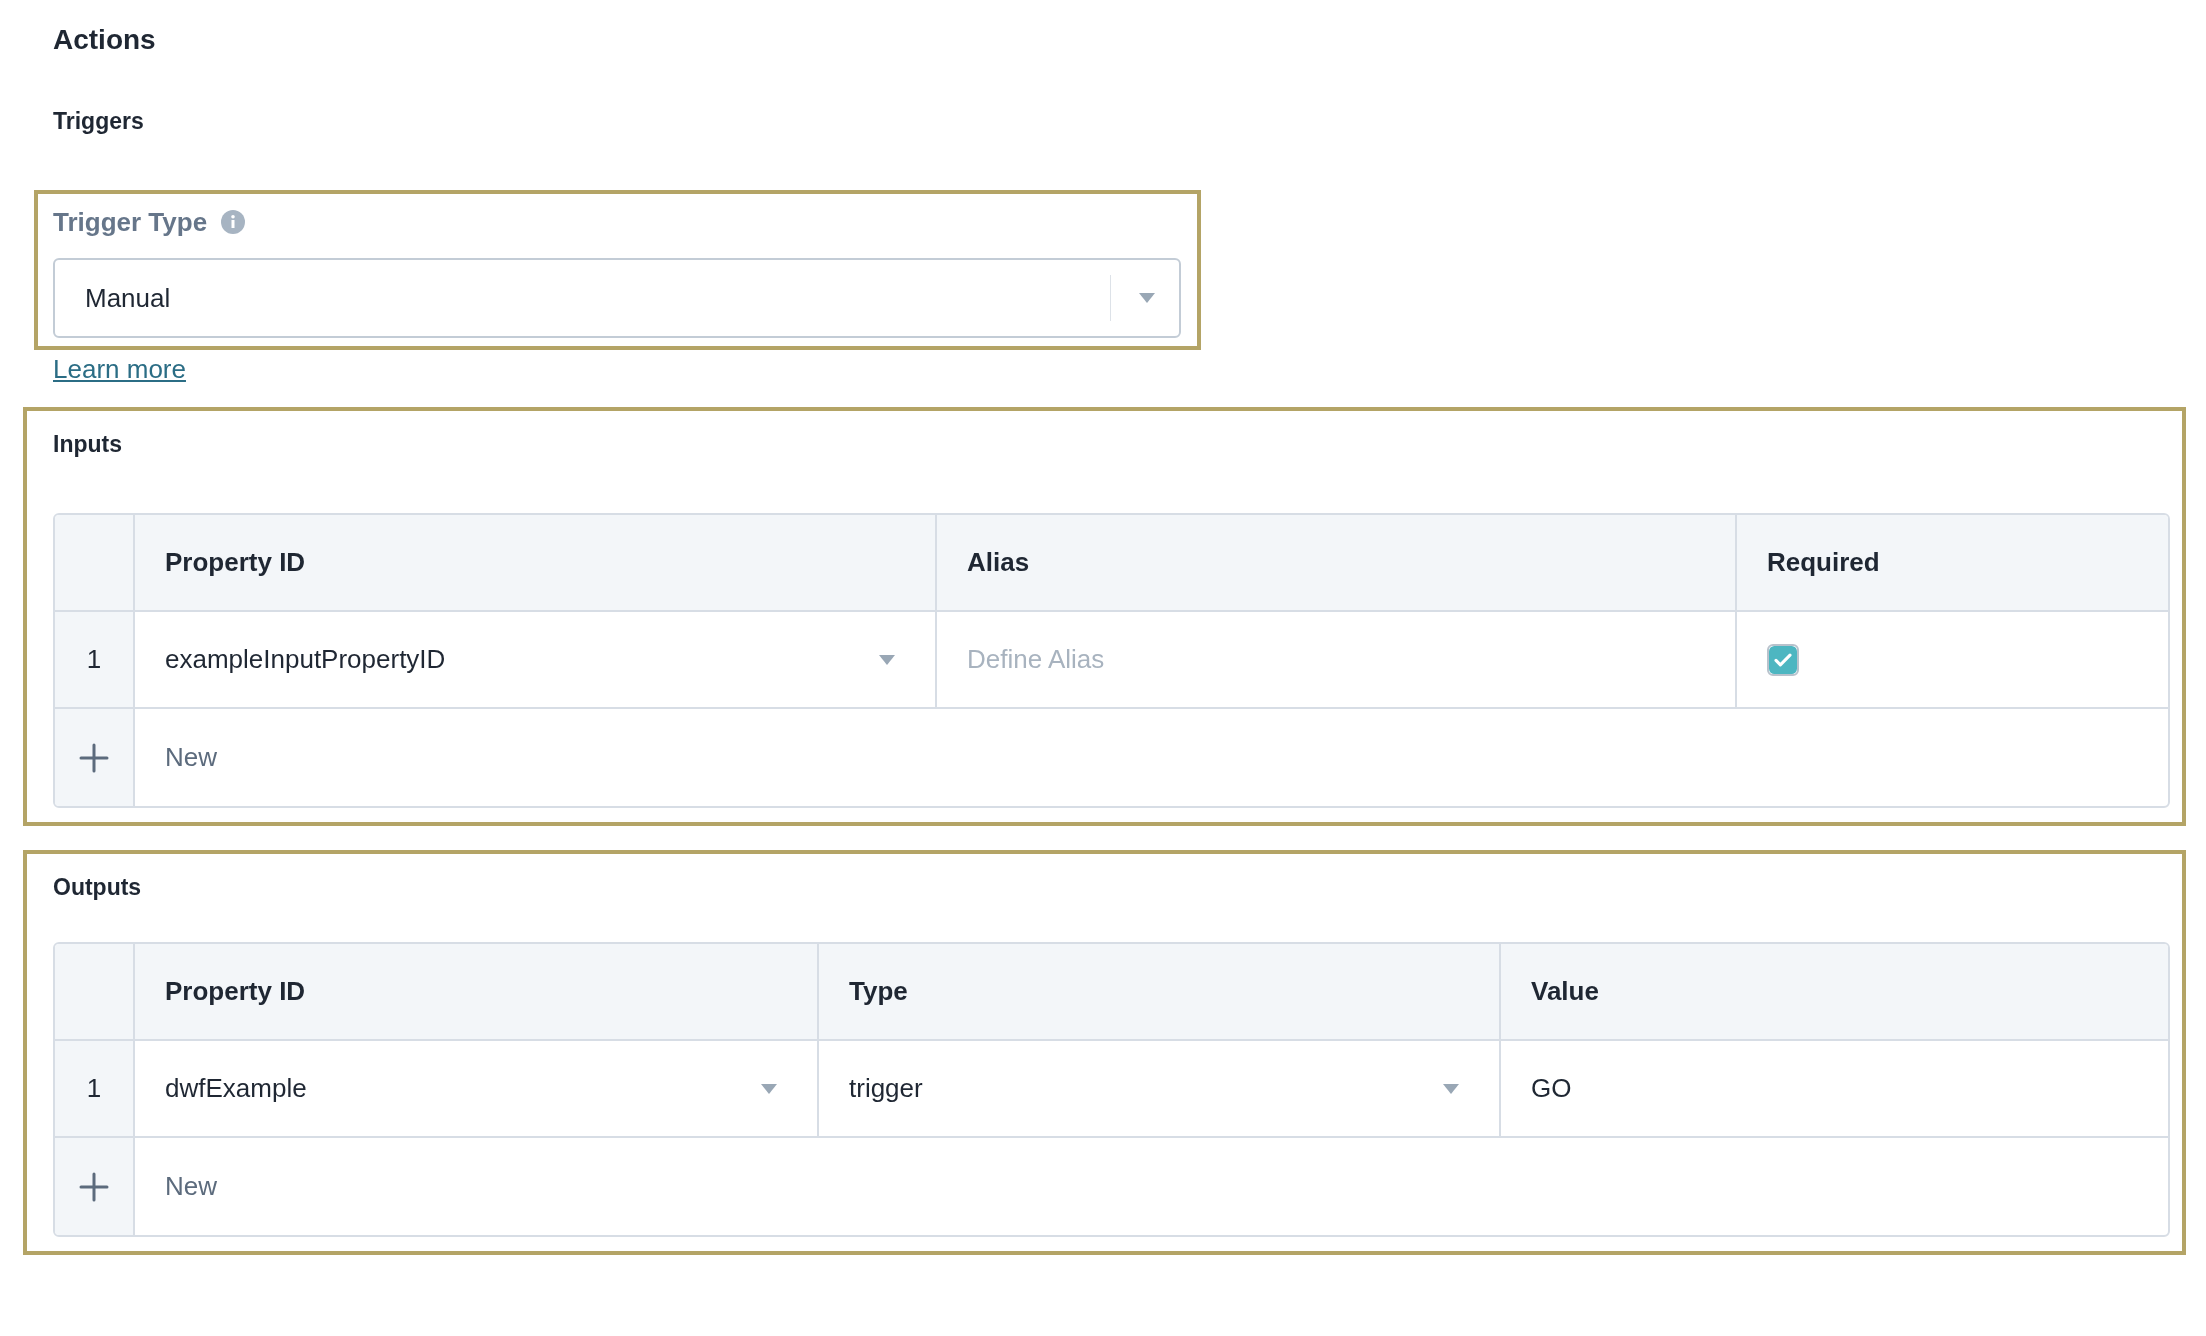 This screenshot has height=1336, width=2206. What do you see at coordinates (1834, 992) in the screenshot?
I see `column-header: Value` at bounding box center [1834, 992].